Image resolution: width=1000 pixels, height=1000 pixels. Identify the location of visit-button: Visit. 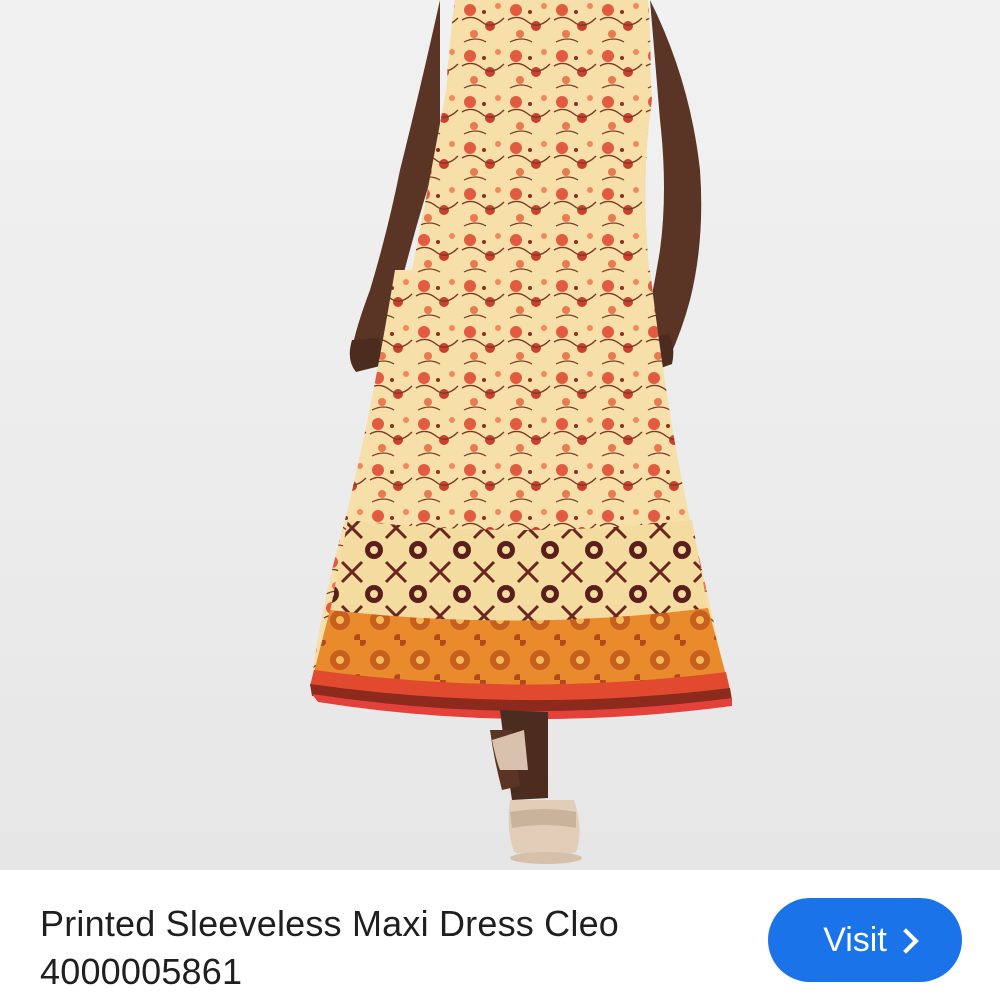
(865, 940).